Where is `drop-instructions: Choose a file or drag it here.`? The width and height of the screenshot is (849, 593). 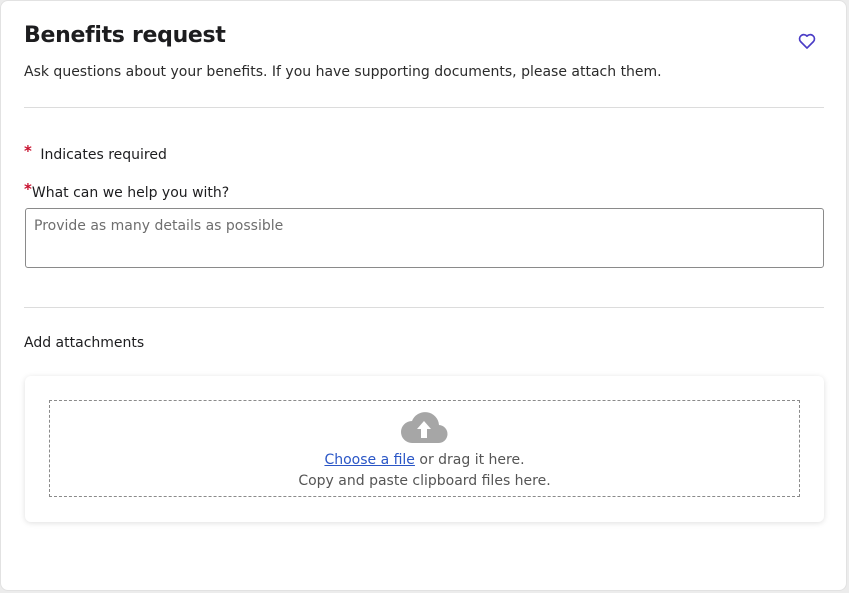 drop-instructions: Choose a file or drag it here. is located at coordinates (424, 460).